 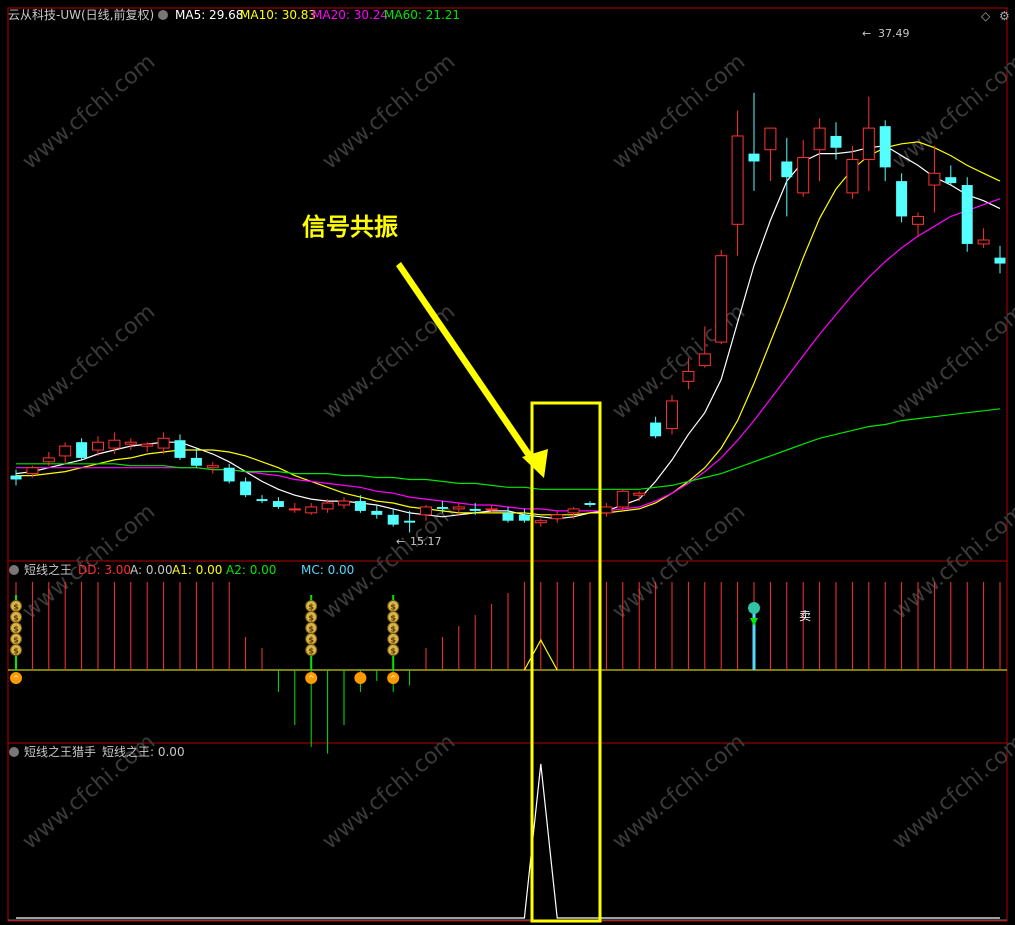 What do you see at coordinates (48, 570) in the screenshot?
I see `indicator1-title: 短线之王` at bounding box center [48, 570].